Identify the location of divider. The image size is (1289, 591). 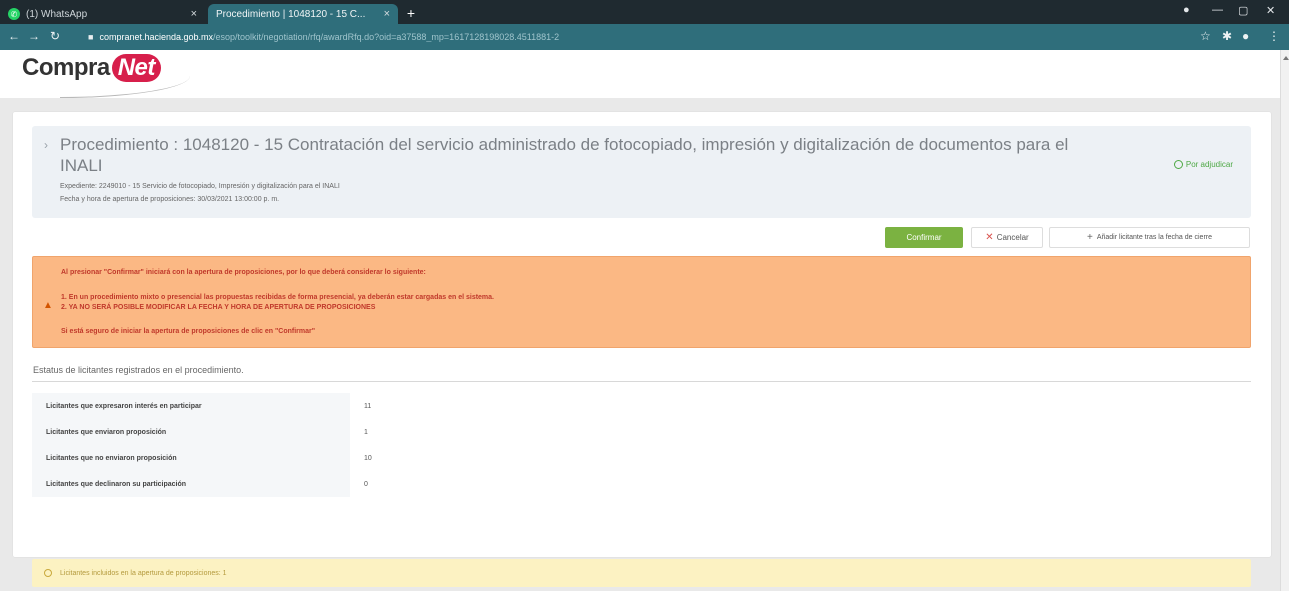
(641, 381).